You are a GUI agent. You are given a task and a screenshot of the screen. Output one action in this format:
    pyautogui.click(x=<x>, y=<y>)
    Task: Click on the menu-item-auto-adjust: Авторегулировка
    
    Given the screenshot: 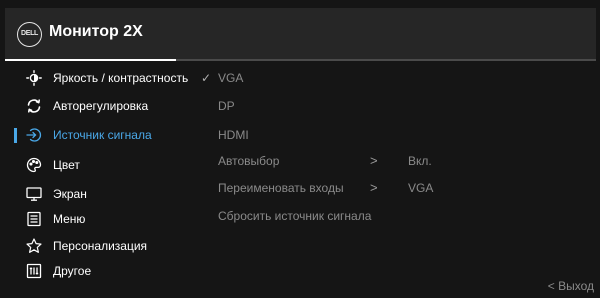 What is the action you would take?
    pyautogui.click(x=108, y=106)
    